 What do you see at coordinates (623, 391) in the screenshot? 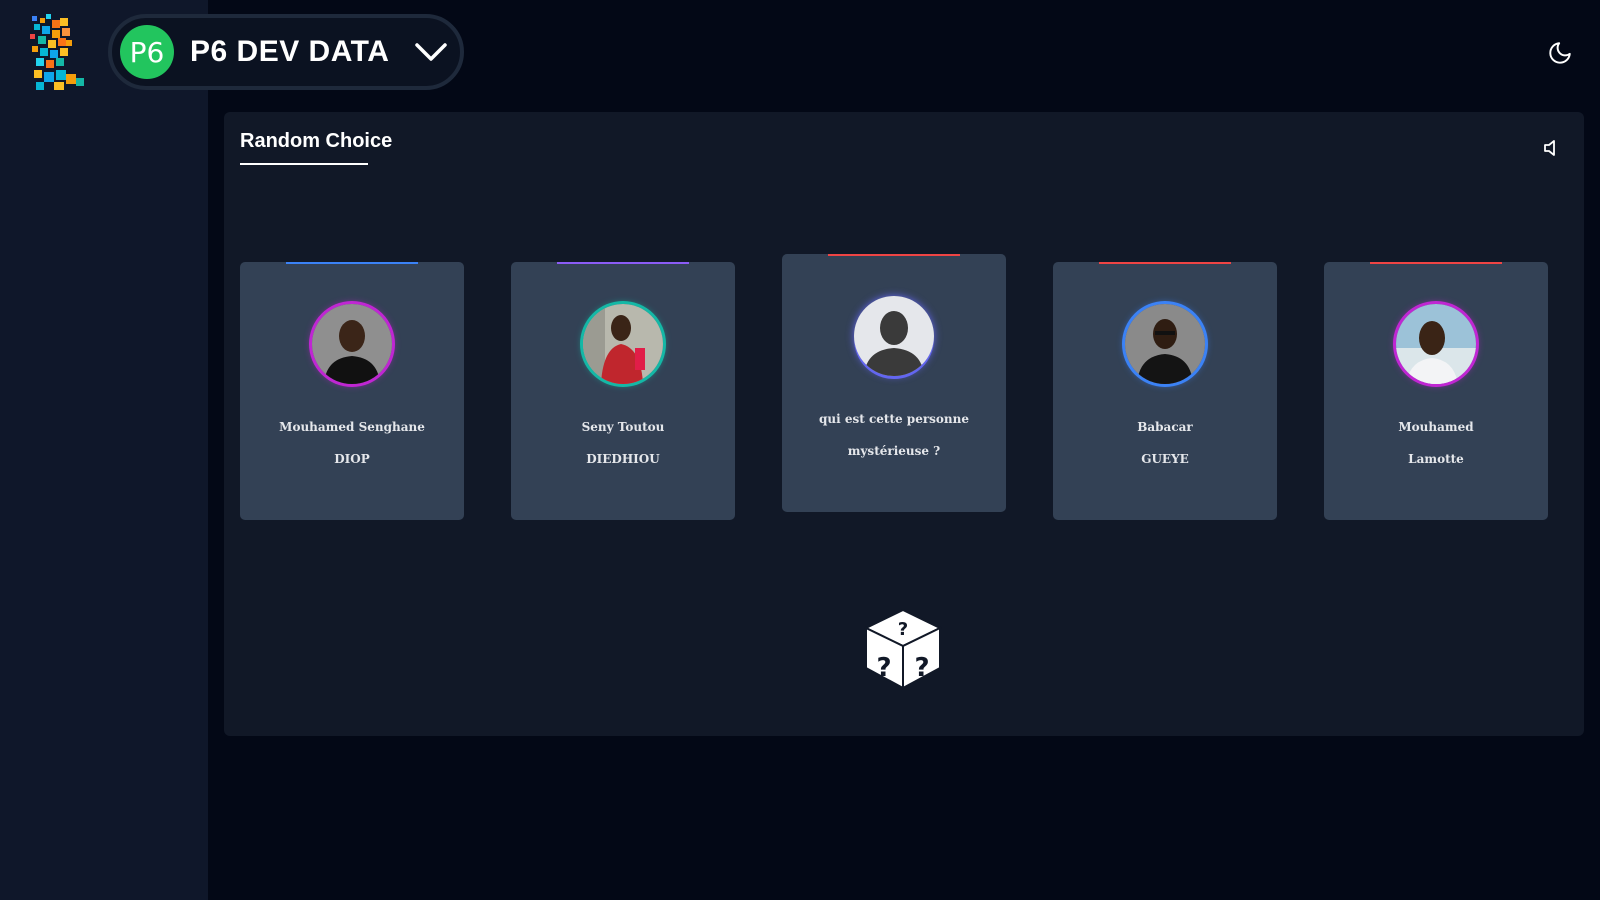
I see `candidate-card: Seny Toutou DIEDHIOU` at bounding box center [623, 391].